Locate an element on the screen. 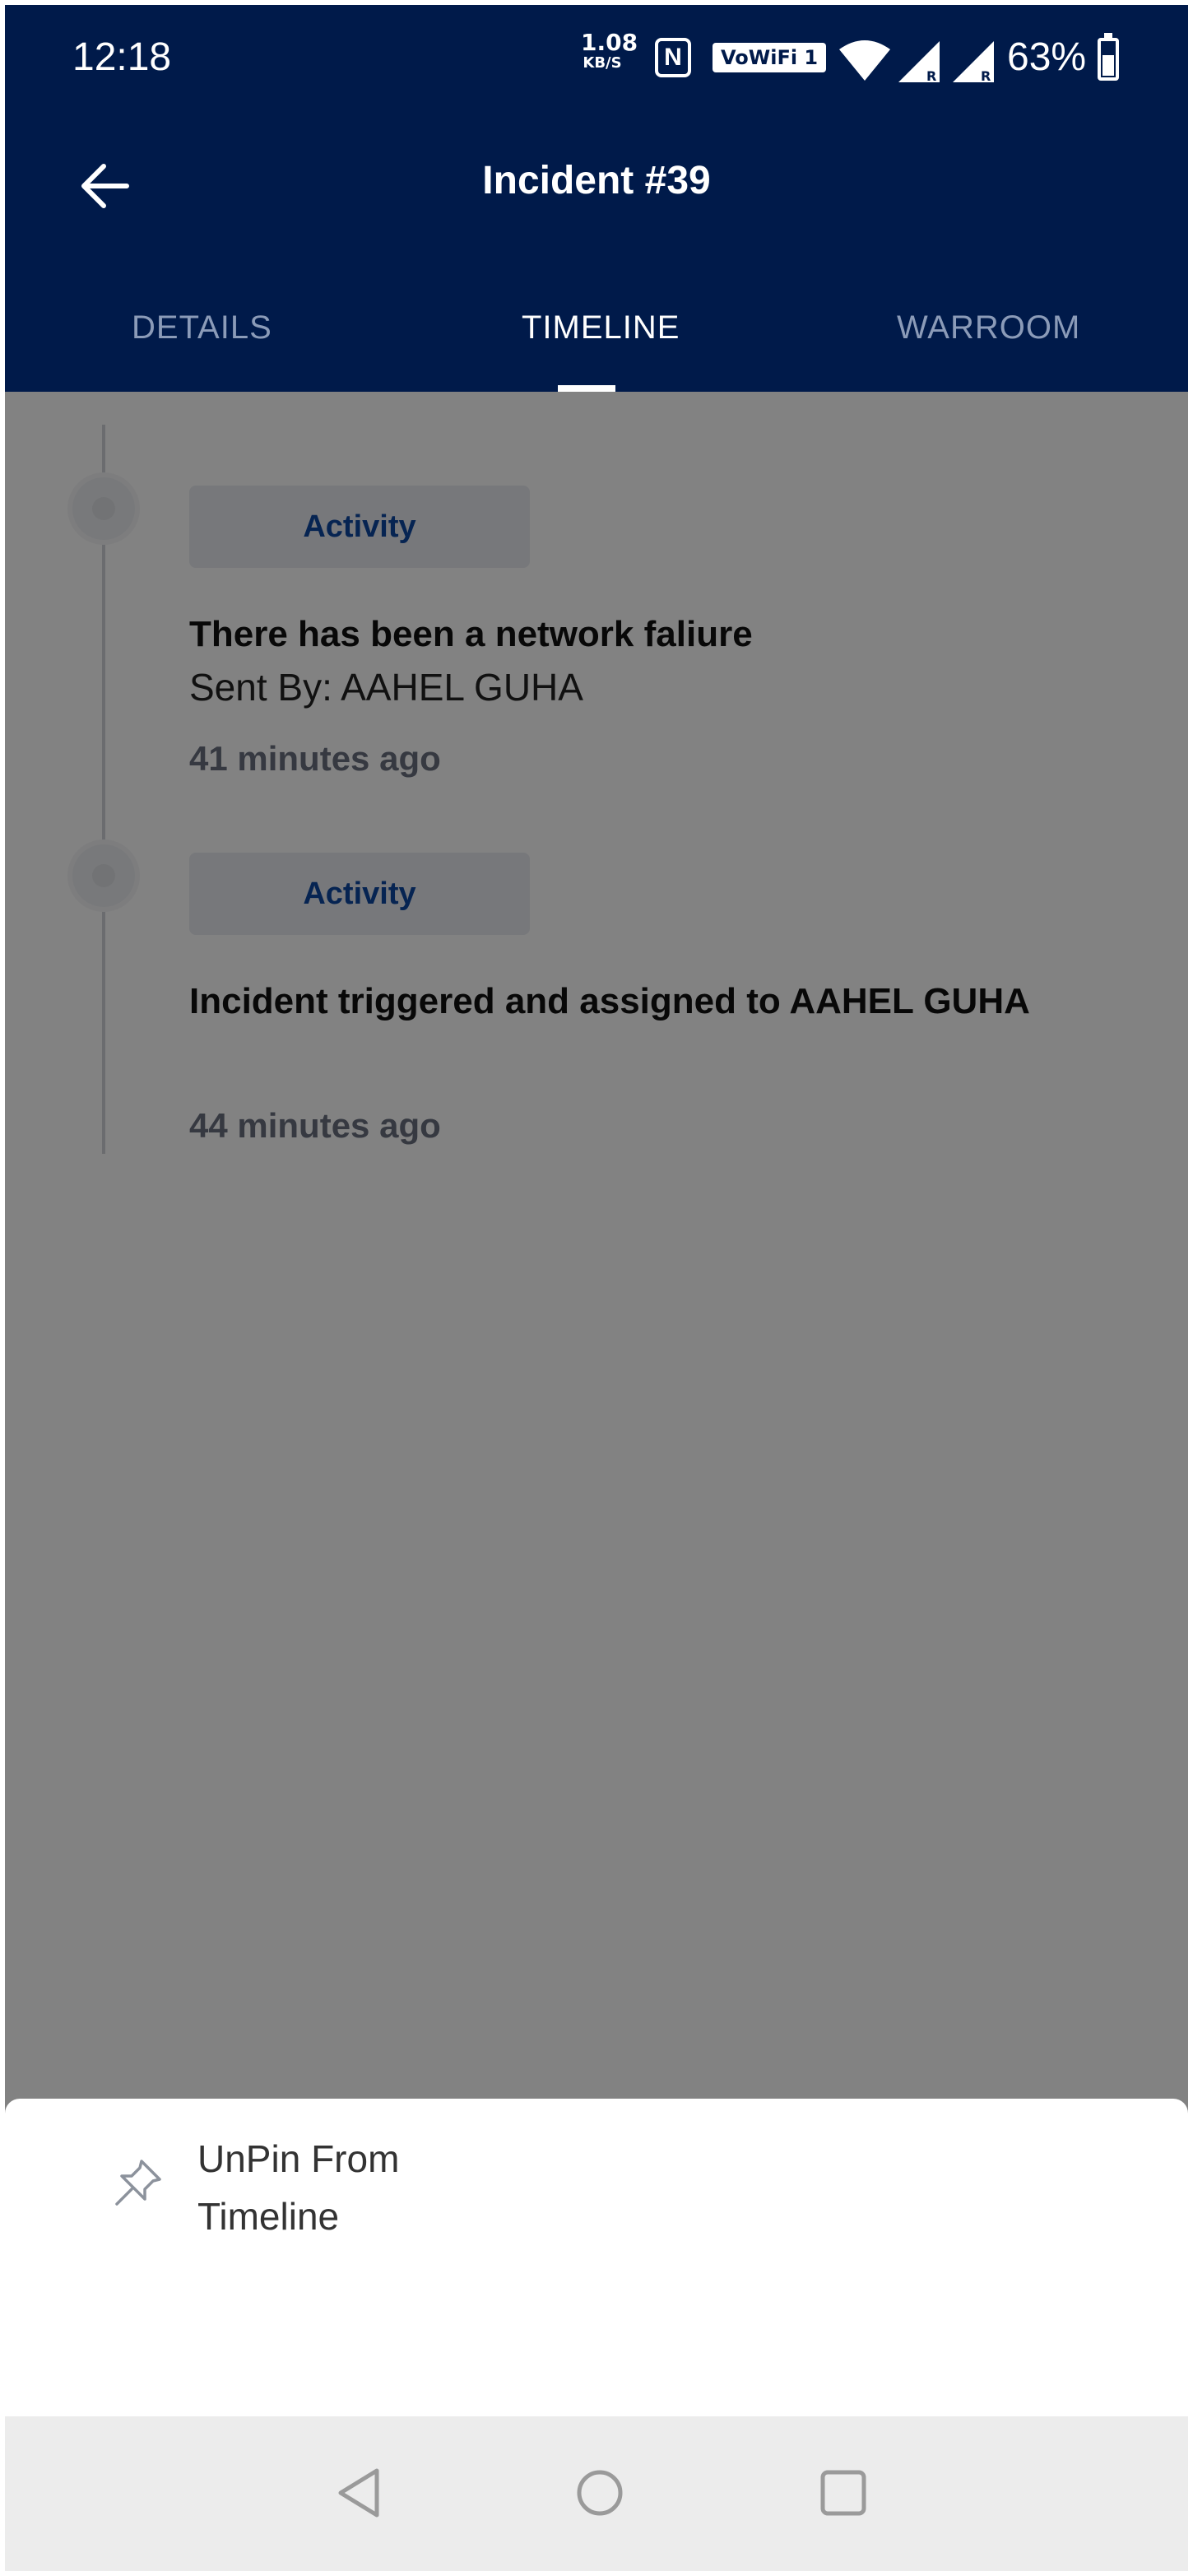 The image size is (1193, 2576). status-bar: 12:18 1.08 KB/S N VoWiFi 1 R R 63% is located at coordinates (597, 58).